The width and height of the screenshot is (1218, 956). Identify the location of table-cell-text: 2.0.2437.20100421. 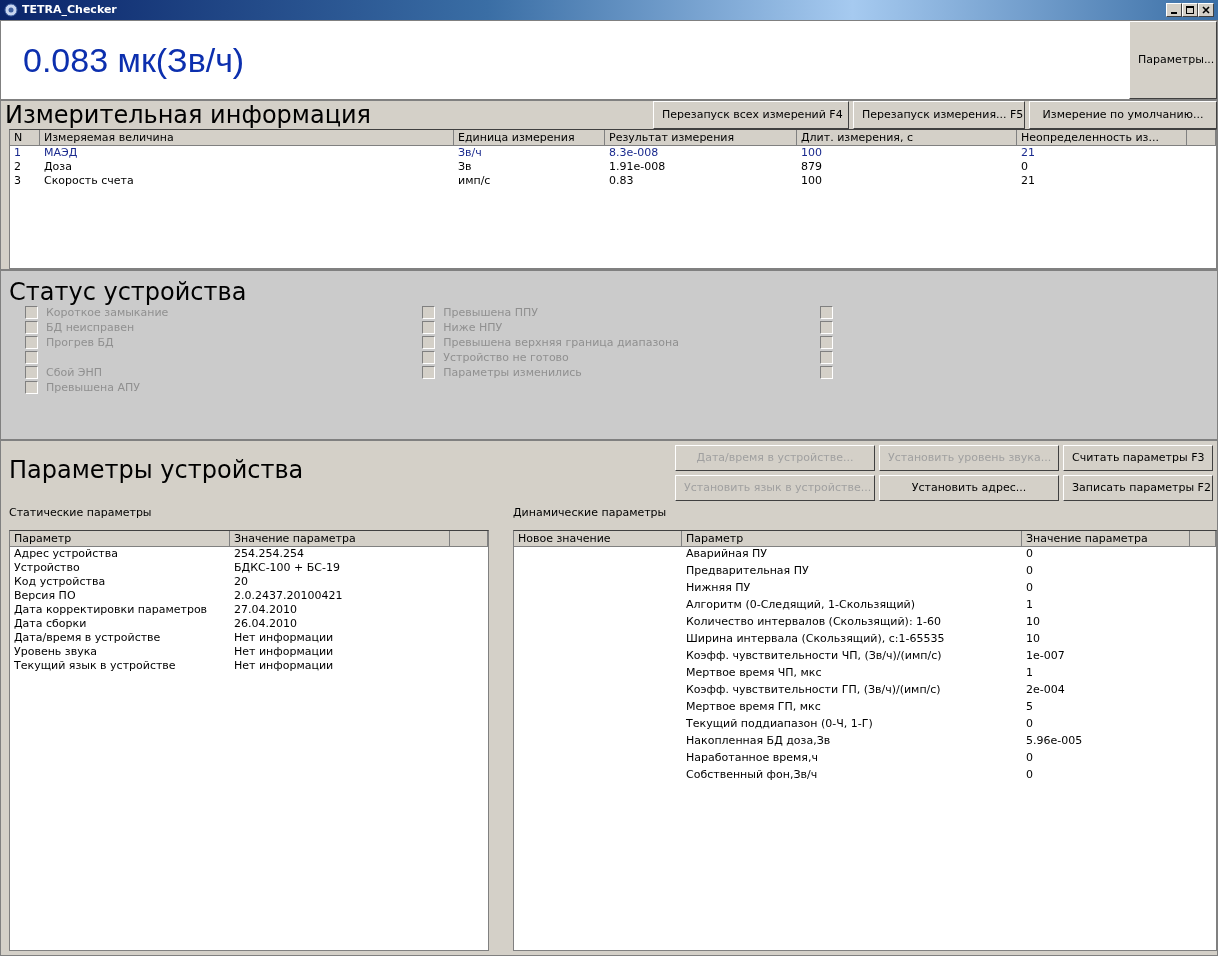
(288, 595).